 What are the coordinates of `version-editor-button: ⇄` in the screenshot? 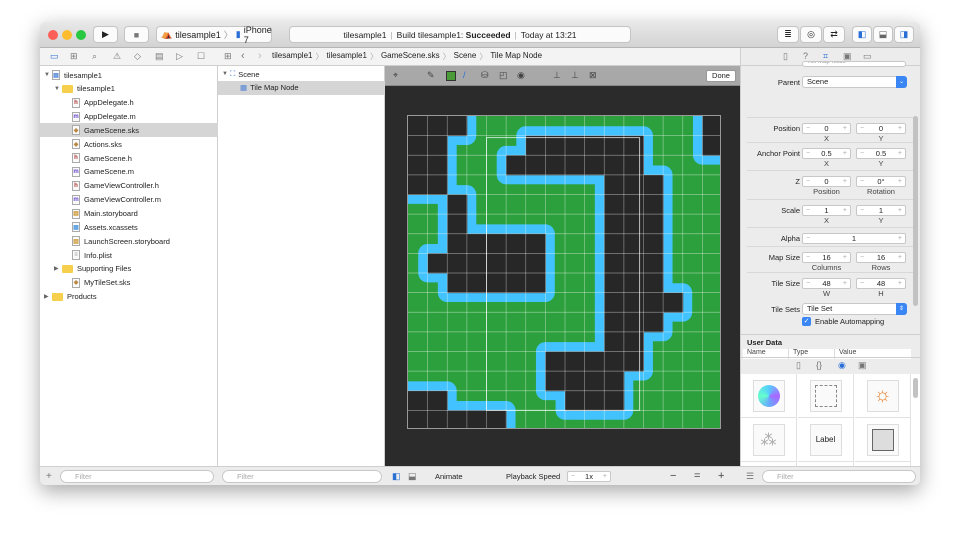 It's located at (834, 34).